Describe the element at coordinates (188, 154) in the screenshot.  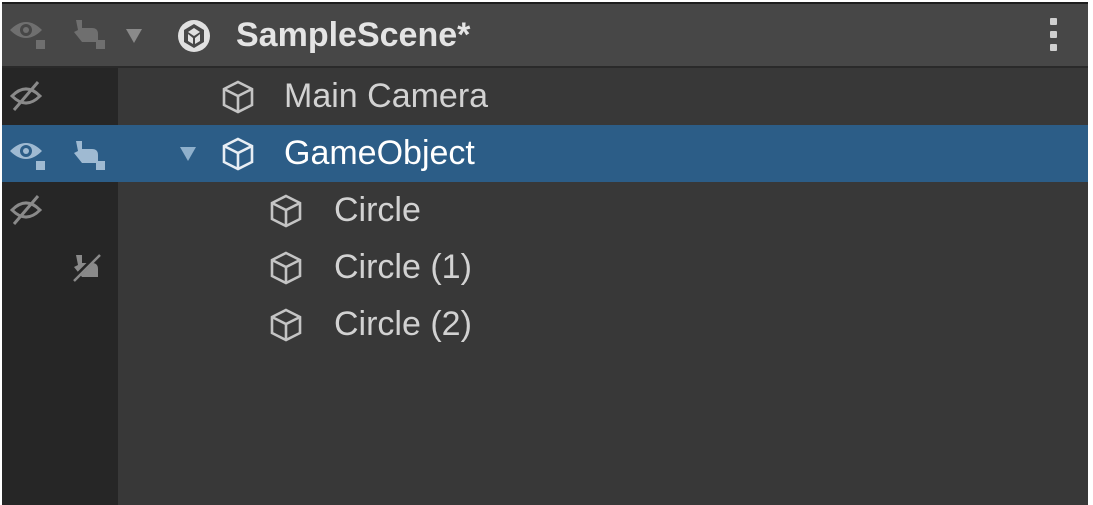
I see `foldout-arrow` at that location.